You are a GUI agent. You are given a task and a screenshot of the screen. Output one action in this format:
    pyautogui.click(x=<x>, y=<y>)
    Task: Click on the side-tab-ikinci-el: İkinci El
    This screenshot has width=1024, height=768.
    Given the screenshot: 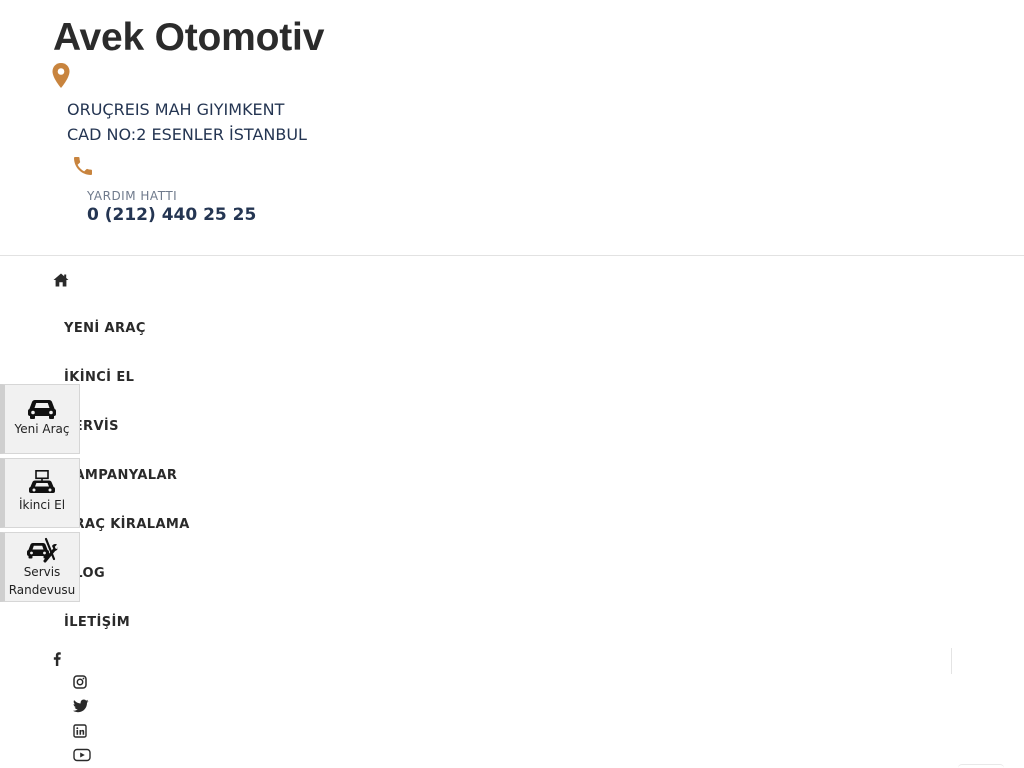 What is the action you would take?
    pyautogui.click(x=40, y=493)
    